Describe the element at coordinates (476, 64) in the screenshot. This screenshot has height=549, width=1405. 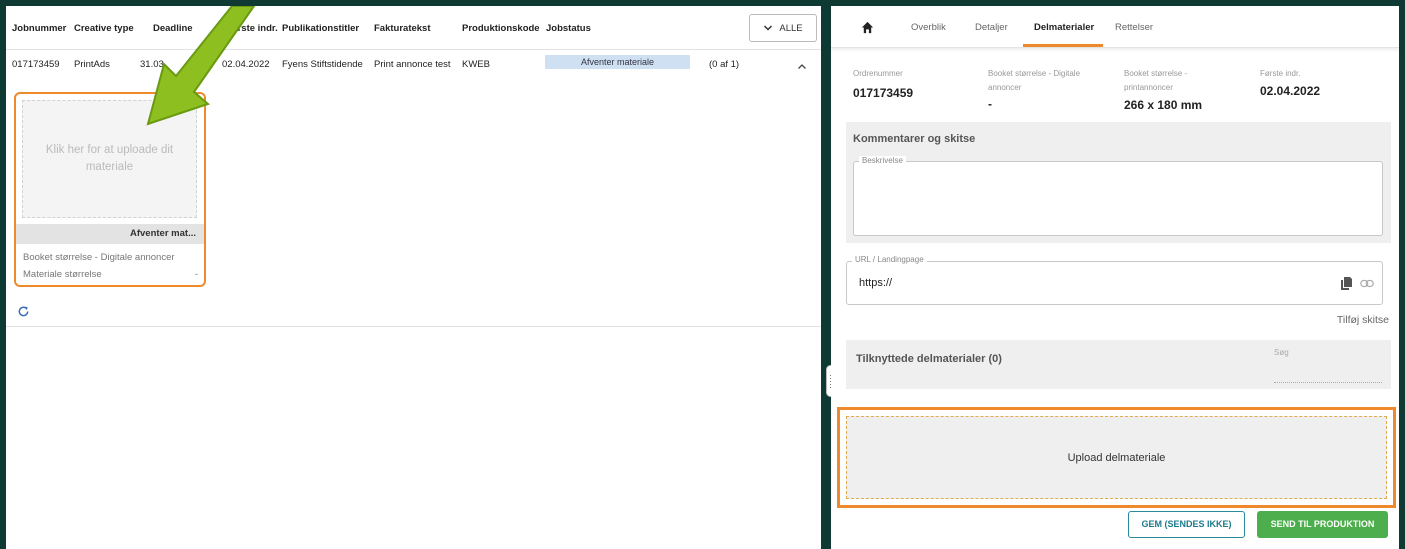
I see `cell-produktionskode: KWEB` at that location.